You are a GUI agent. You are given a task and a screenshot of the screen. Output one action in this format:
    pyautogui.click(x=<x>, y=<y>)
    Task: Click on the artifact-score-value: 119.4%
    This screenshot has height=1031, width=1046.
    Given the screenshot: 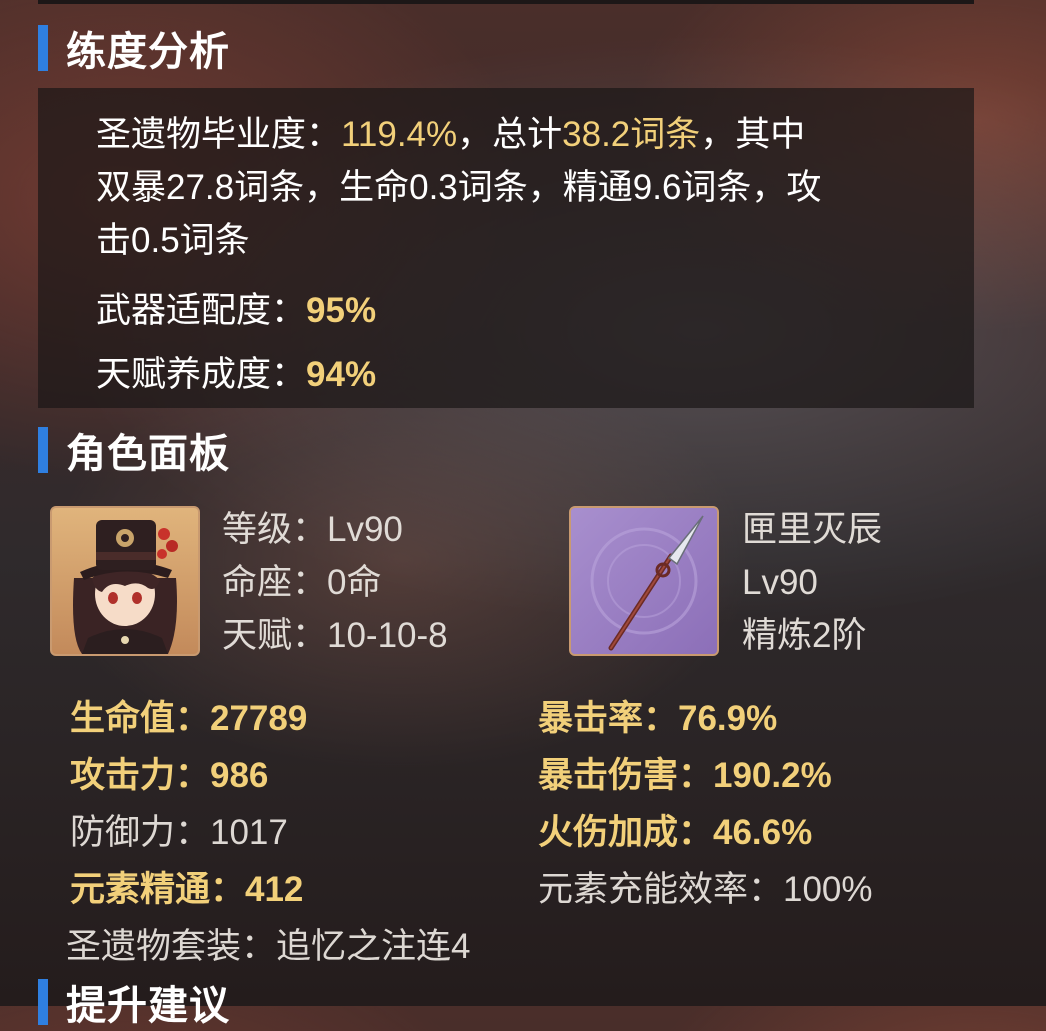 What is the action you would take?
    pyautogui.click(x=399, y=134)
    